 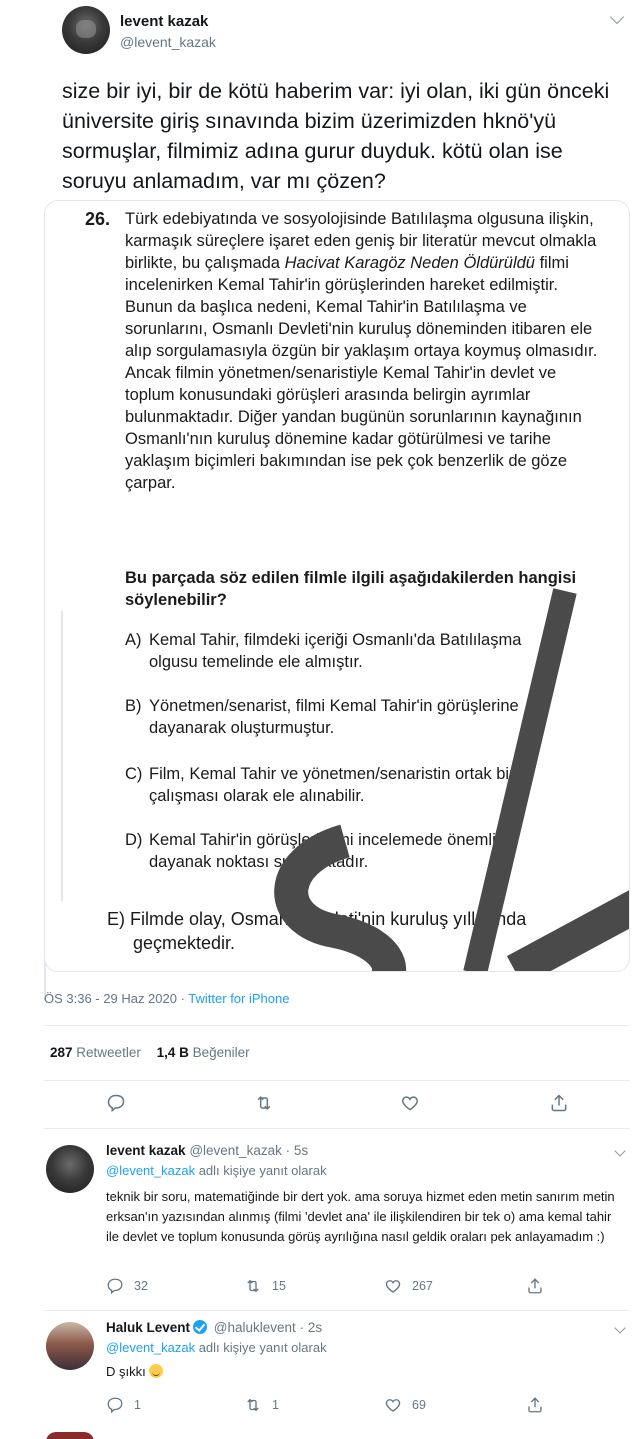 What do you see at coordinates (422, 1286) in the screenshot?
I see `like-count: 267` at bounding box center [422, 1286].